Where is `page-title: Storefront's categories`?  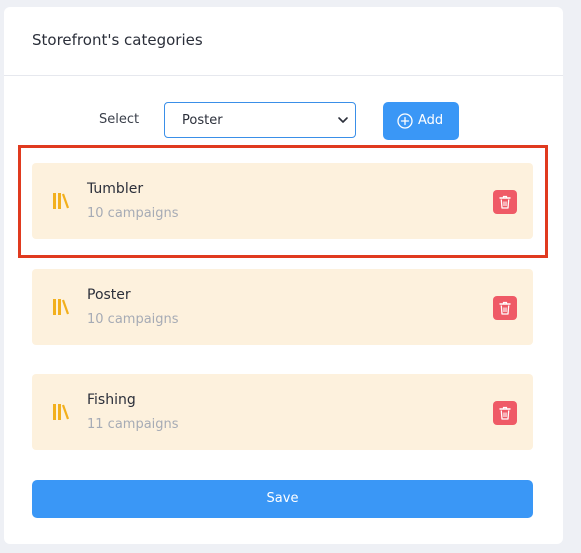
page-title: Storefront's categories is located at coordinates (117, 40).